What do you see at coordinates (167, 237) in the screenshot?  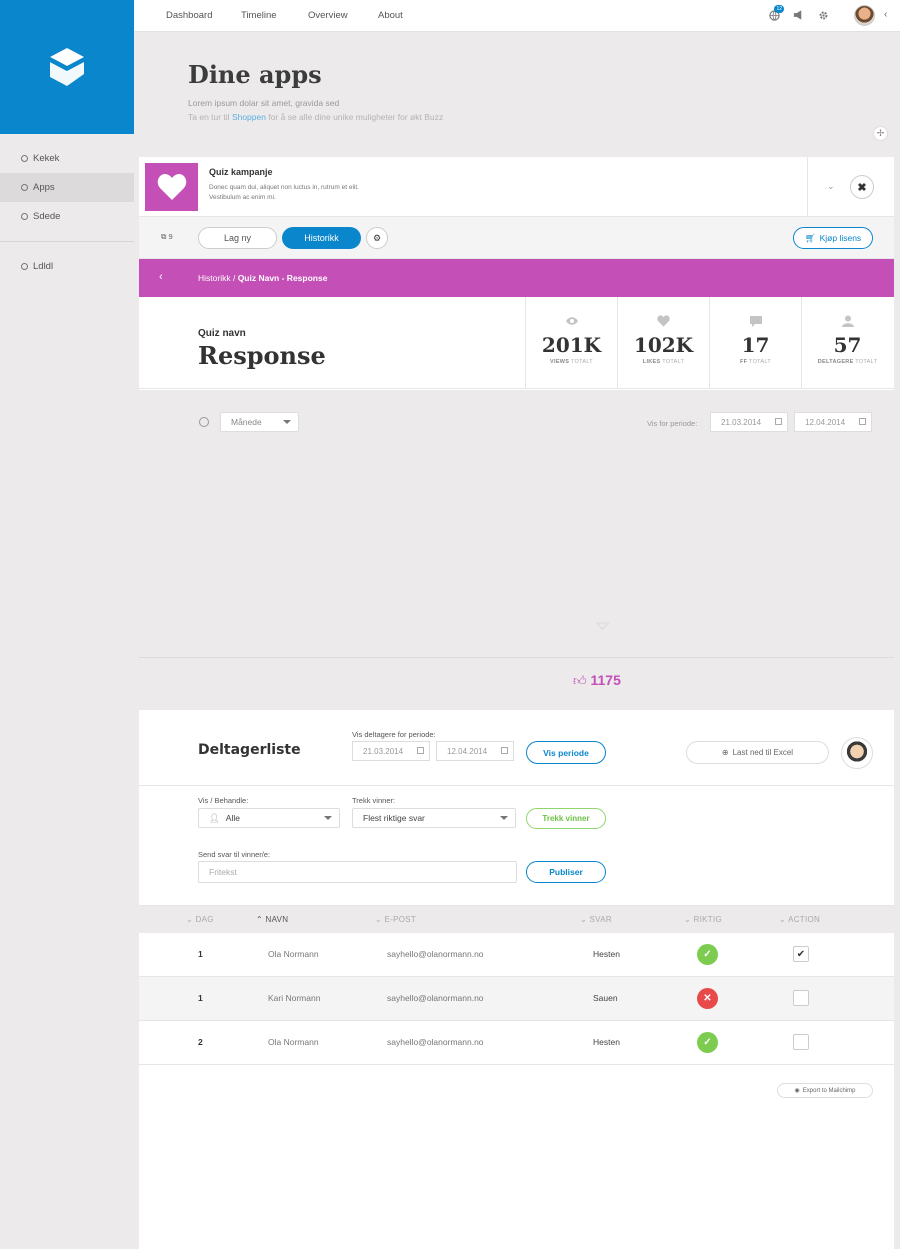 I see `copy-count: ⧉ 9` at bounding box center [167, 237].